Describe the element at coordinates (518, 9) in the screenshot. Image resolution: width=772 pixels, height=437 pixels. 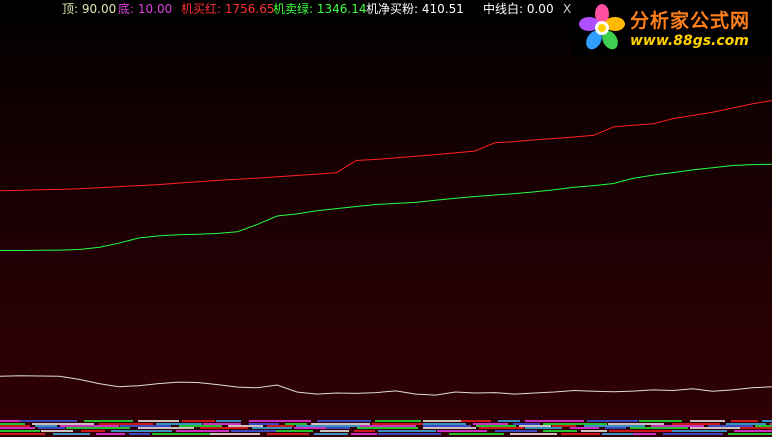
I see `midline-value-label: 中线白: 0.00` at that location.